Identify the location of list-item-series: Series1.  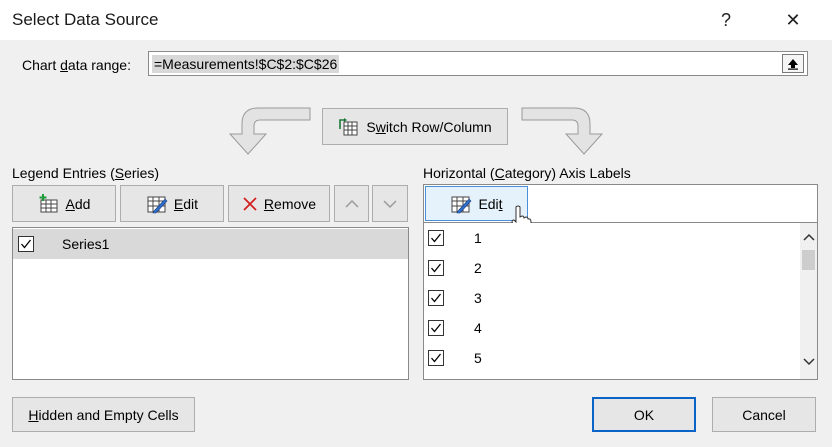
(210, 244).